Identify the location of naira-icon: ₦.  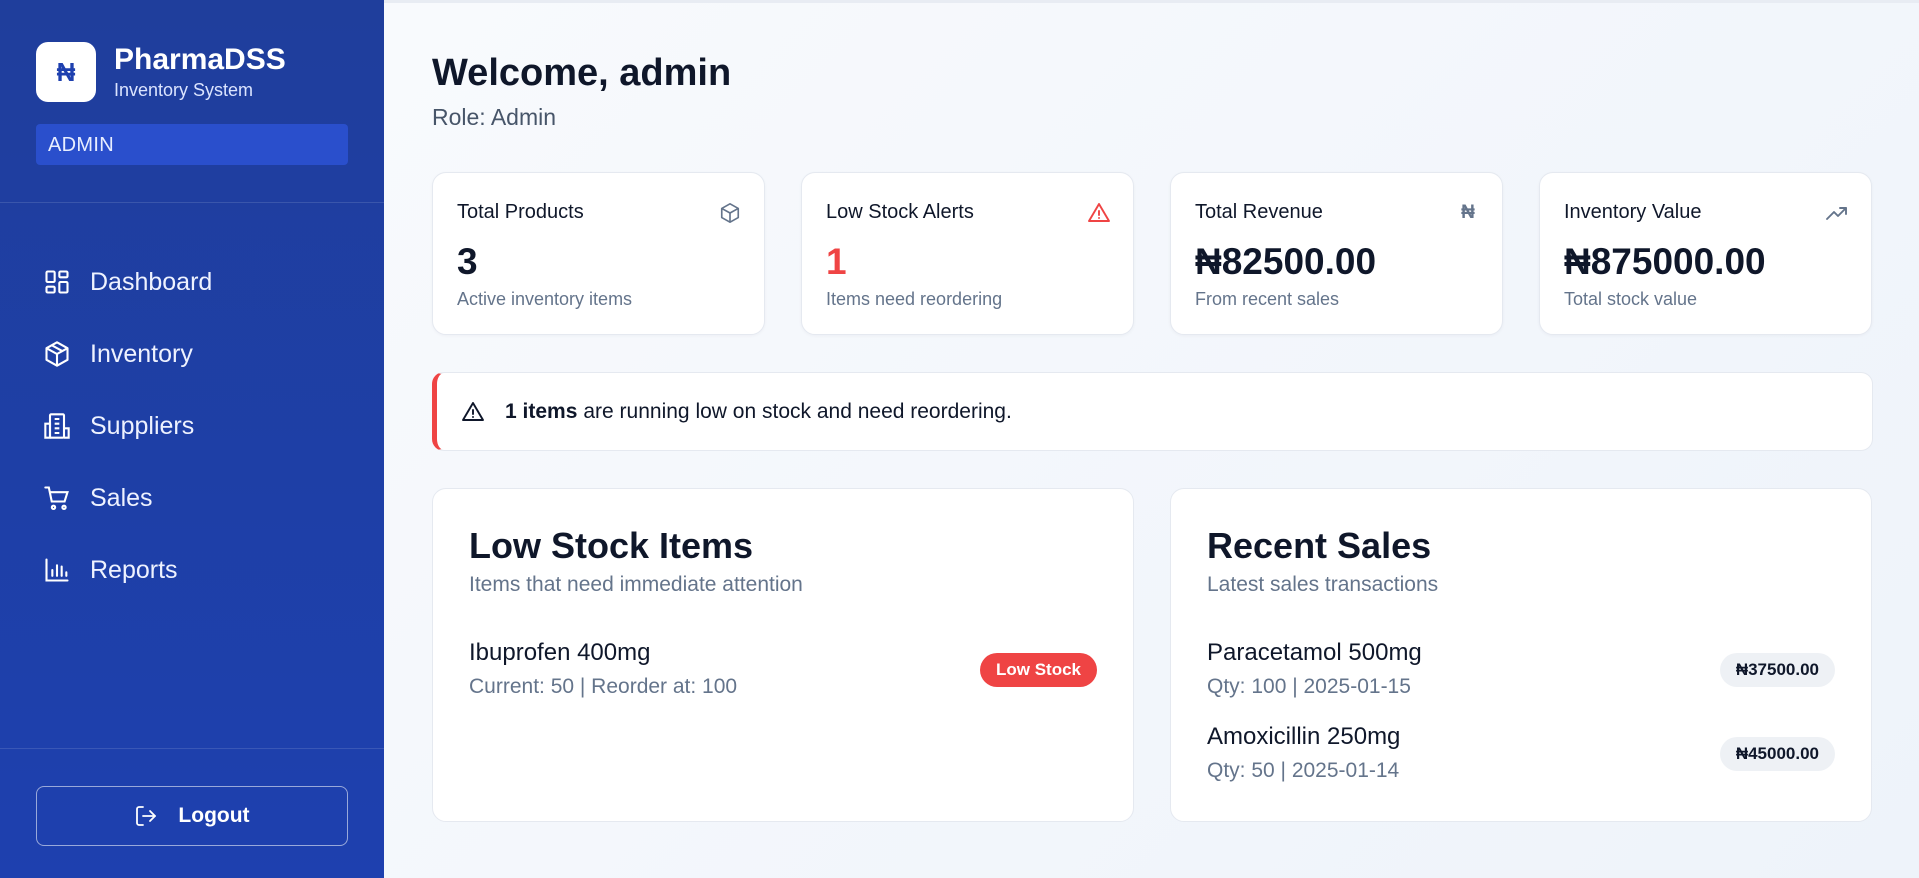
(1468, 212).